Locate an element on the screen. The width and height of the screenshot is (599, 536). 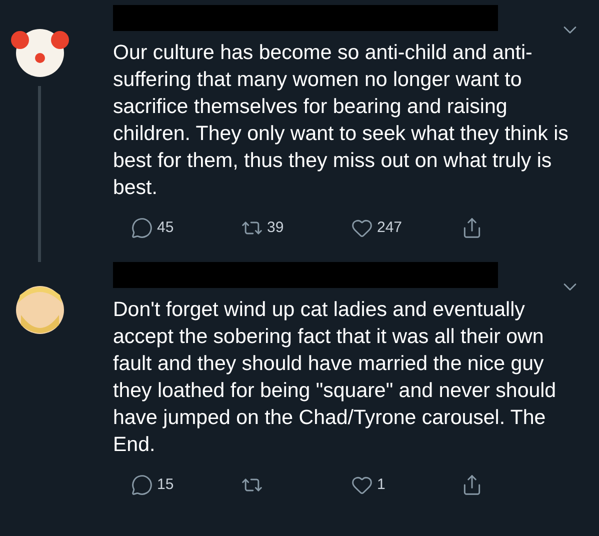
action-count: 1 is located at coordinates (381, 484).